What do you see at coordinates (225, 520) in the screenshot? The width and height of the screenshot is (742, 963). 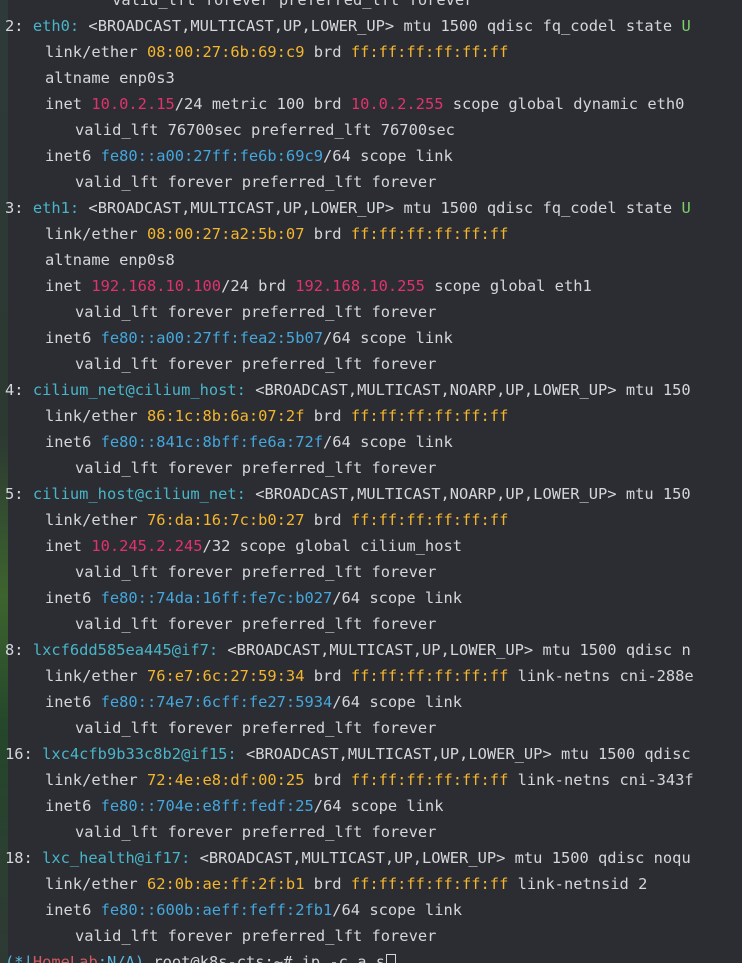 I see `mac-address: 76:da:16:7c:b0:27` at bounding box center [225, 520].